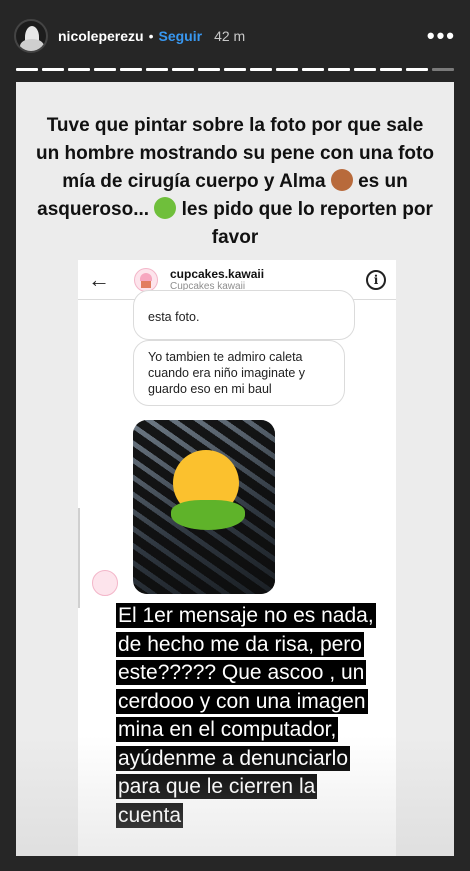  I want to click on progress-segment-current, so click(443, 69).